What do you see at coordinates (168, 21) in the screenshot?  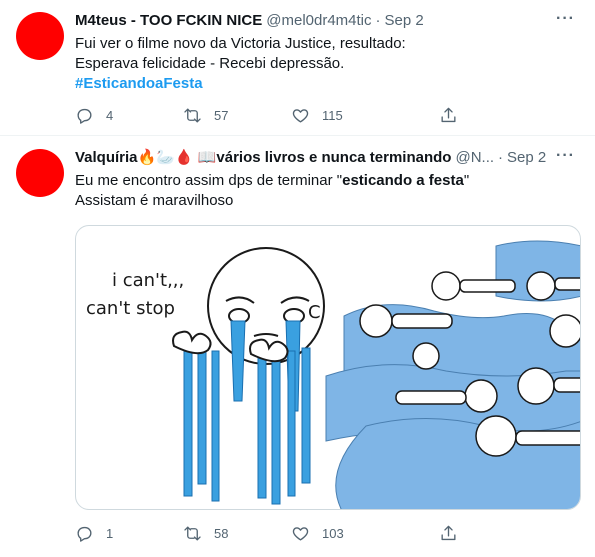 I see `display-name: M4teus - TOO FCKIN NICE` at bounding box center [168, 21].